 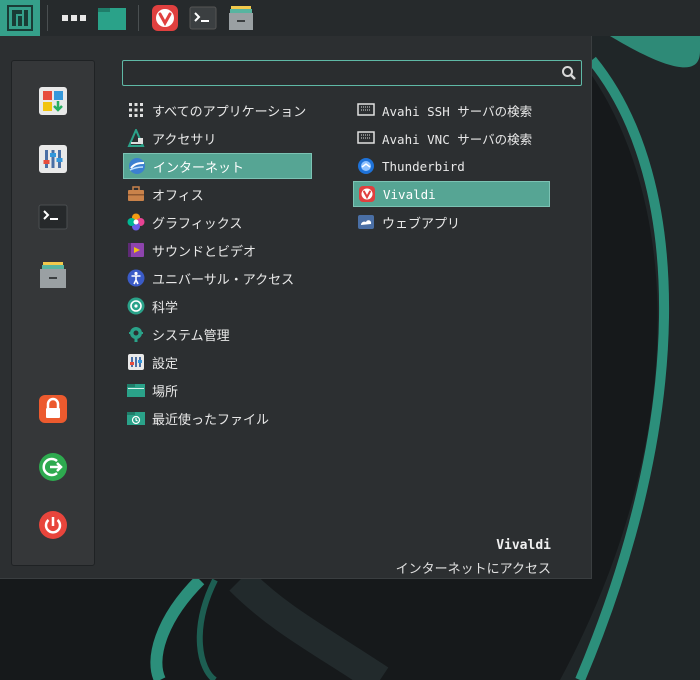 I want to click on terminal-button, so click(x=53, y=217).